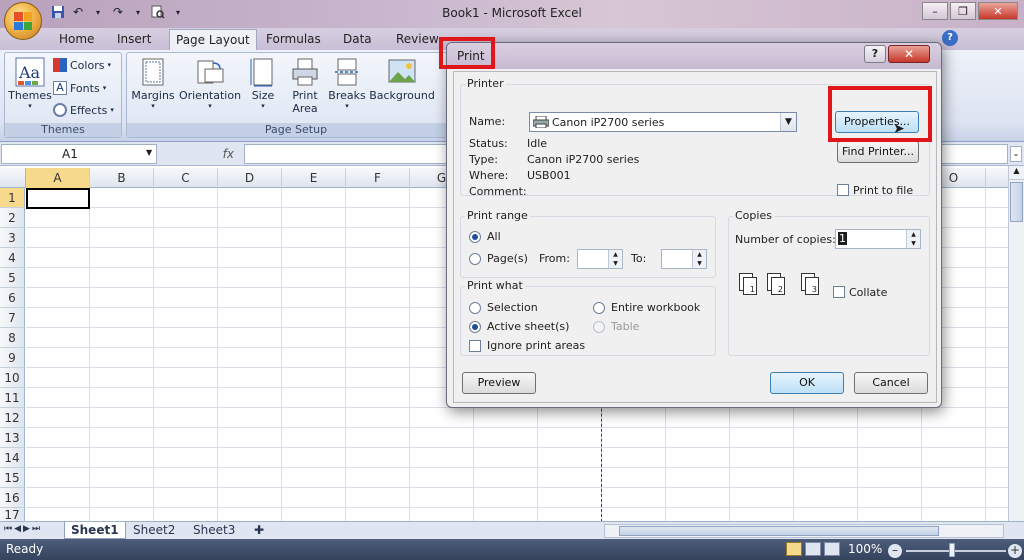 The height and width of the screenshot is (560, 1024). Describe the element at coordinates (536, 345) in the screenshot. I see `ignore-print-areas-label: Ignore print areas` at that location.